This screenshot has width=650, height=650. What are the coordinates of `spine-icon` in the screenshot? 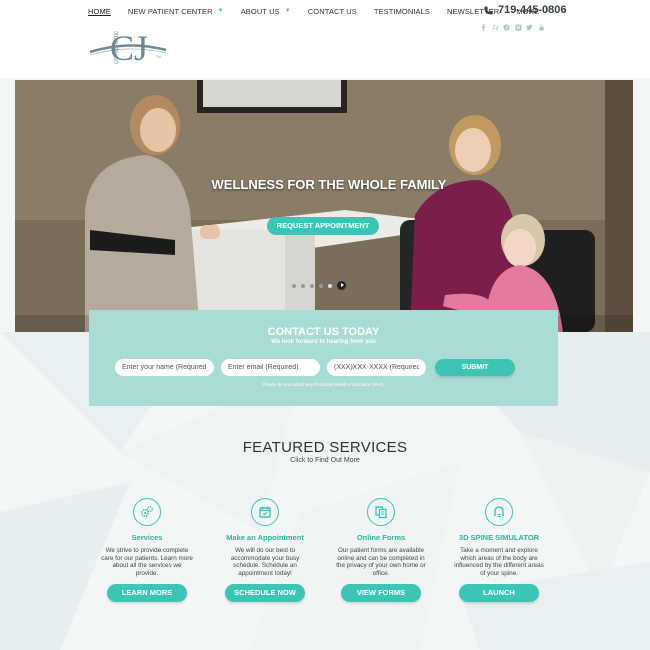 It's located at (499, 512).